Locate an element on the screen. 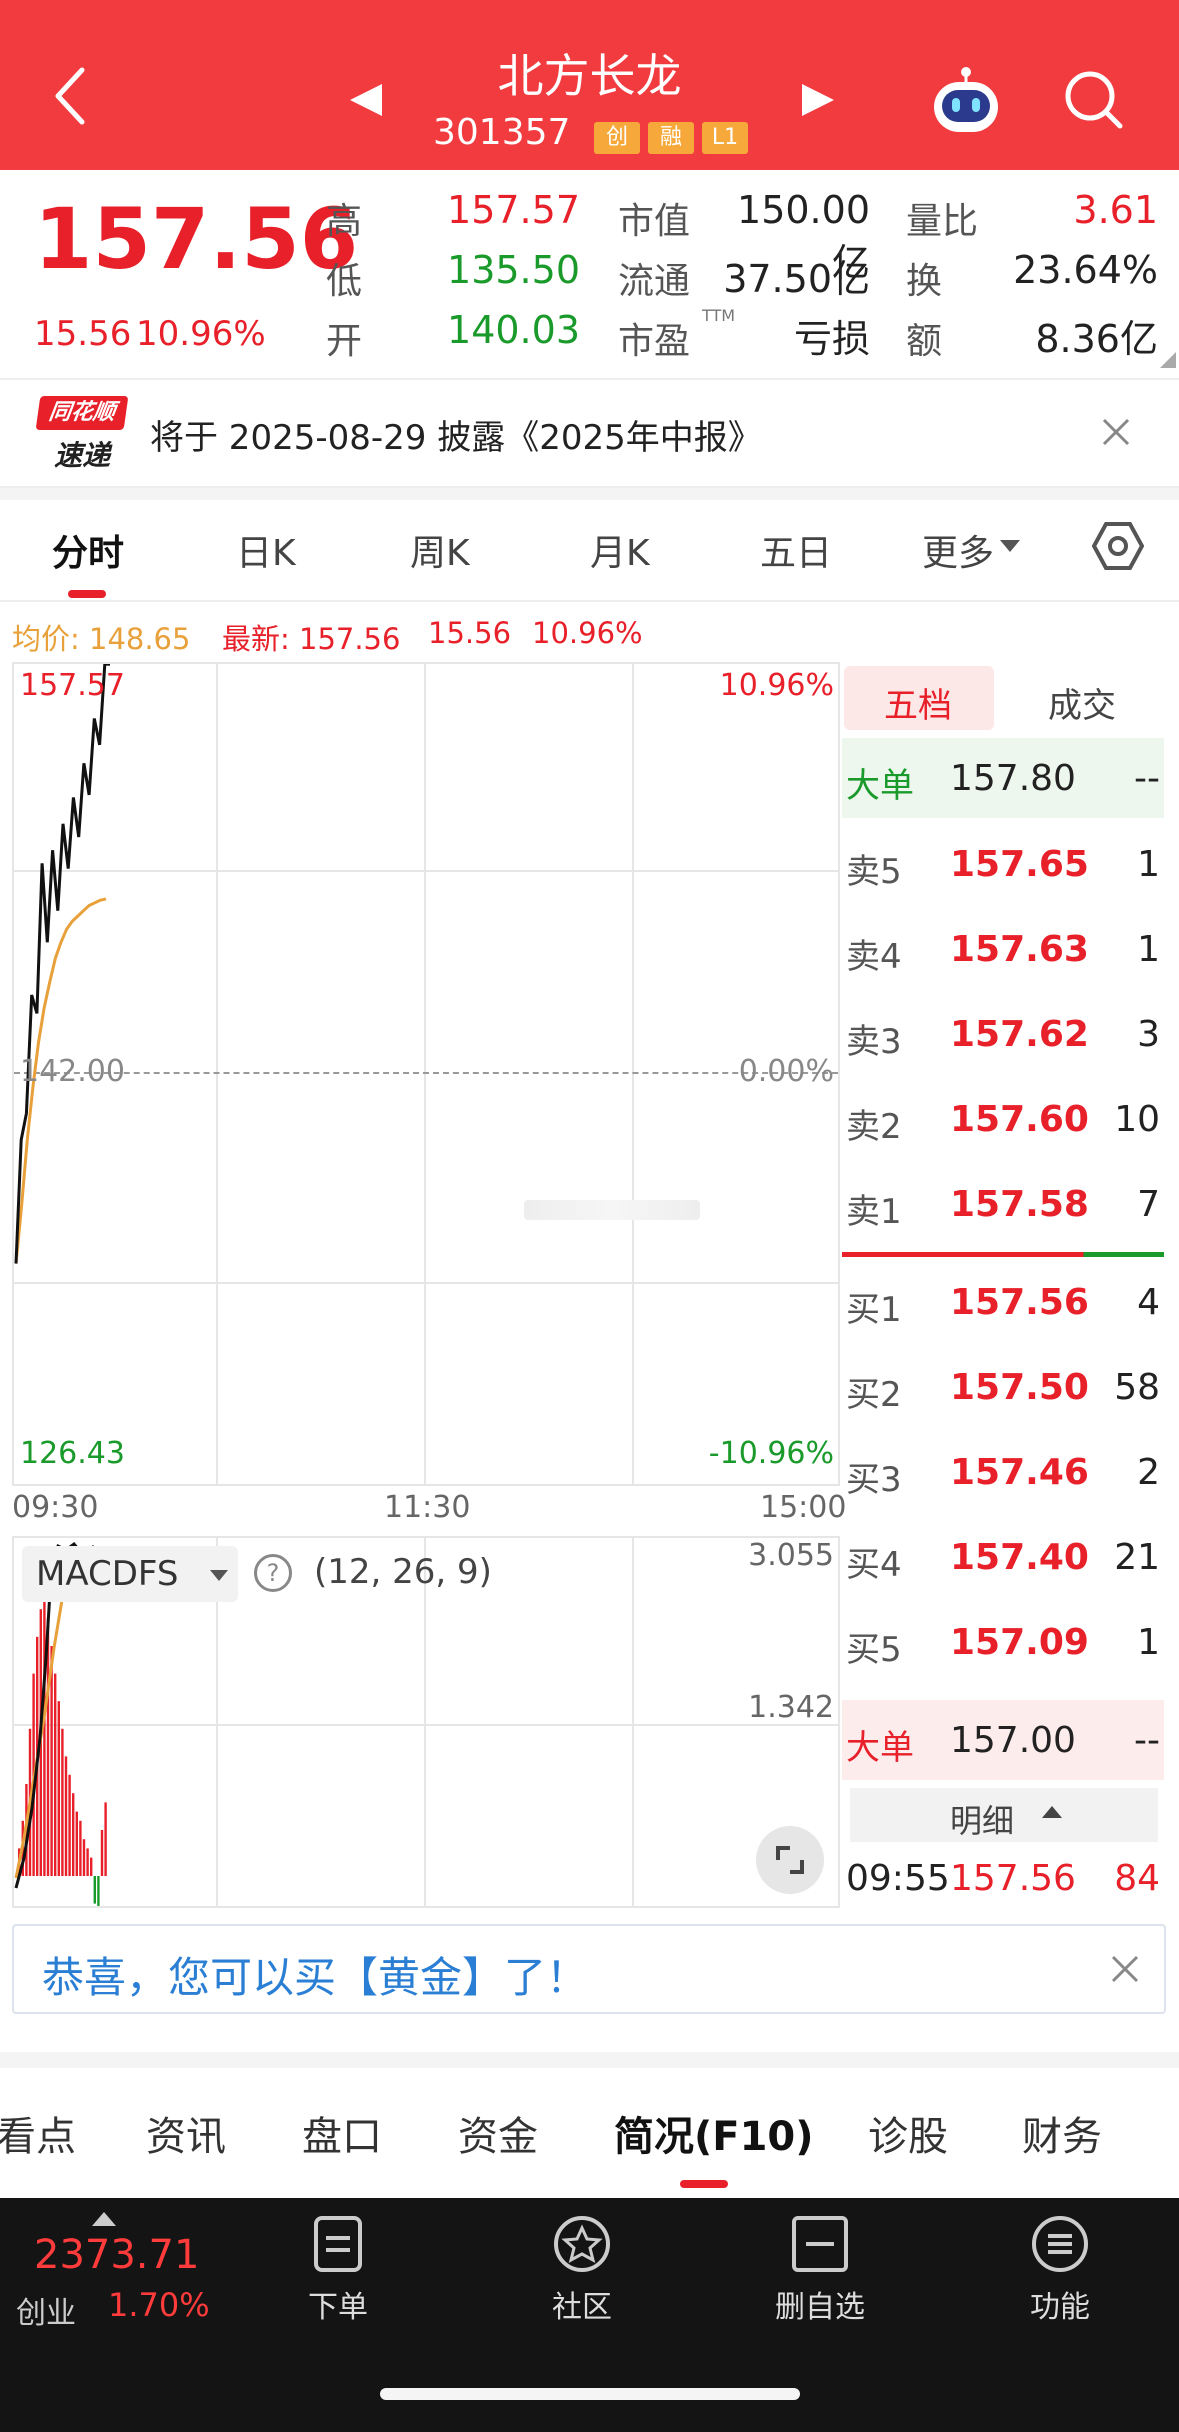 This screenshot has height=2432, width=1179. expand-corner-icon is located at coordinates (1168, 360).